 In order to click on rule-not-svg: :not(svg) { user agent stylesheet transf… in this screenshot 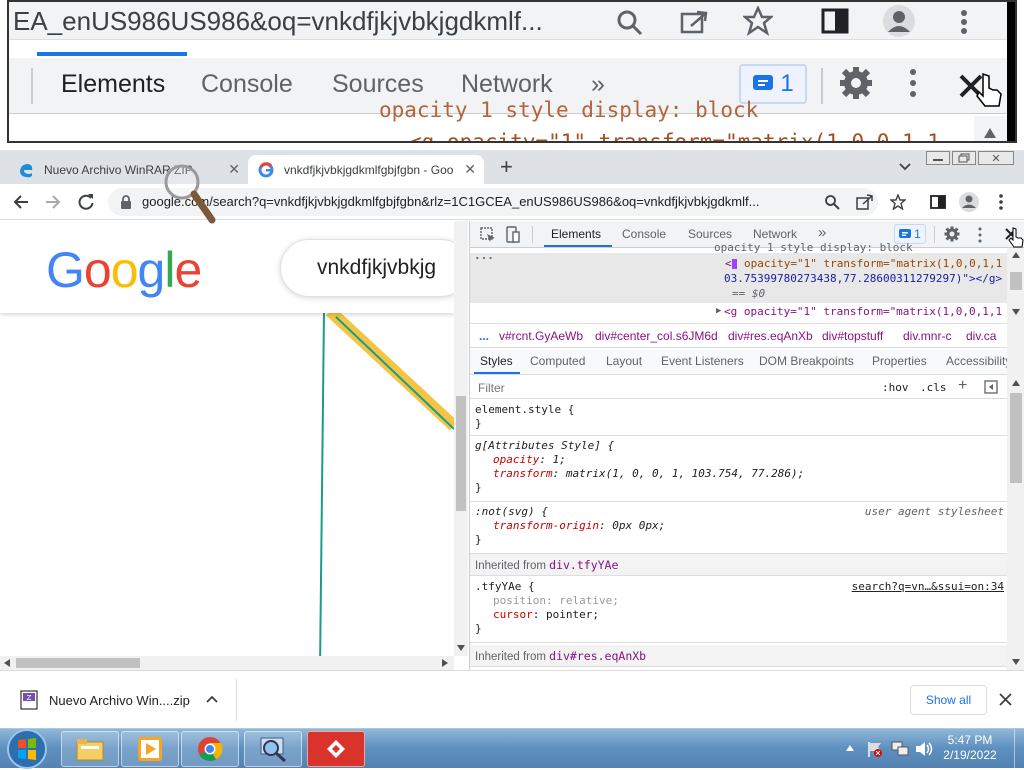, I will do `click(739, 528)`.